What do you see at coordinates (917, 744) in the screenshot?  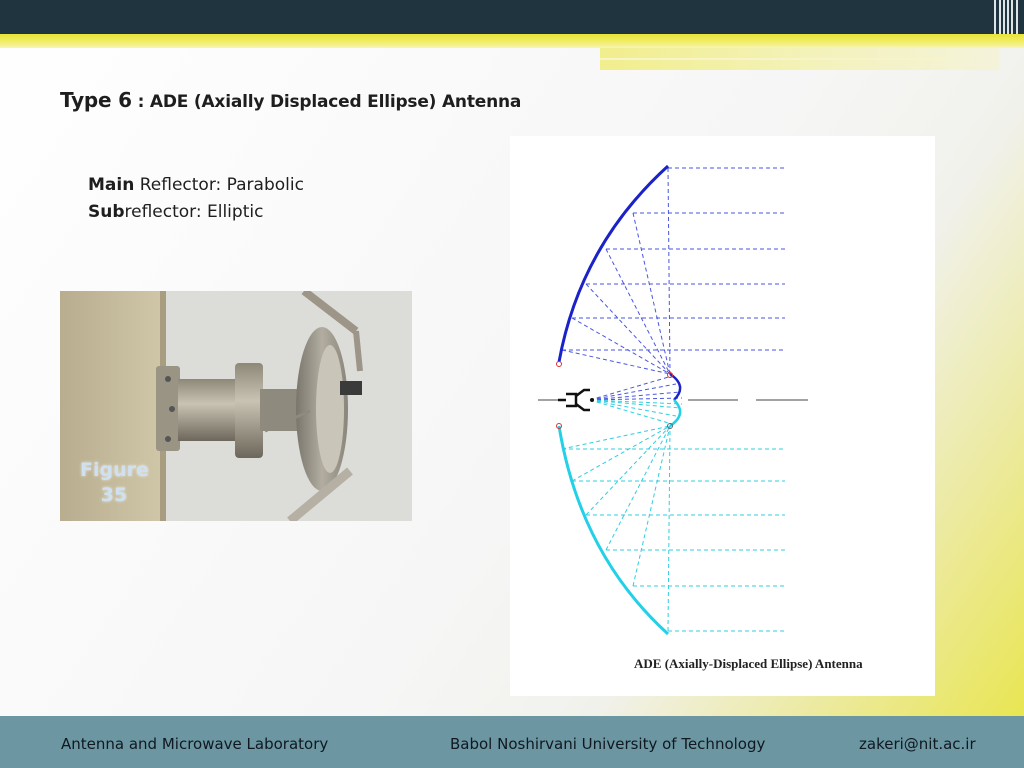 I see `footer-email: zakeri@nit.ac.ir` at bounding box center [917, 744].